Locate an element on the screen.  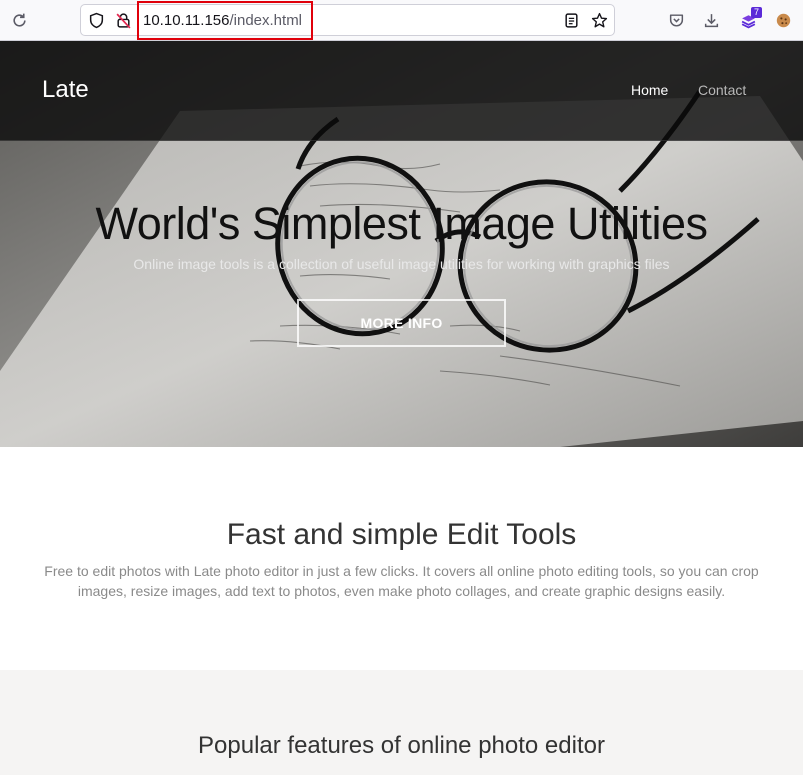
site-navbar: Late Home Contact is located at coordinates (401, 91).